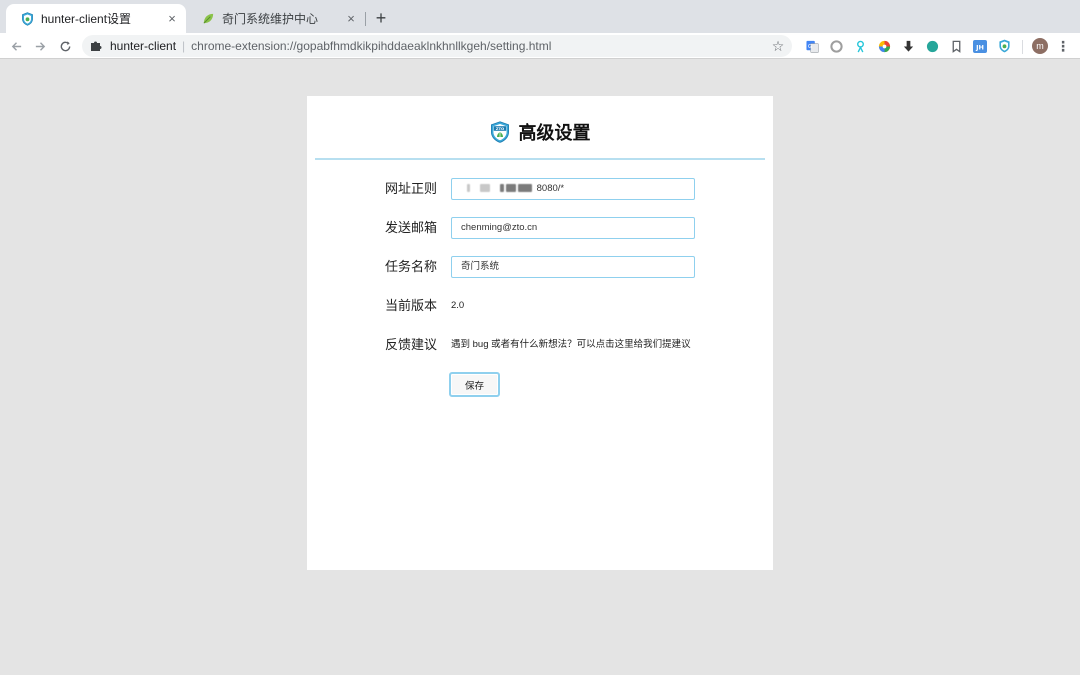  Describe the element at coordinates (411, 266) in the screenshot. I see `task-name-label: 任务名称` at that location.